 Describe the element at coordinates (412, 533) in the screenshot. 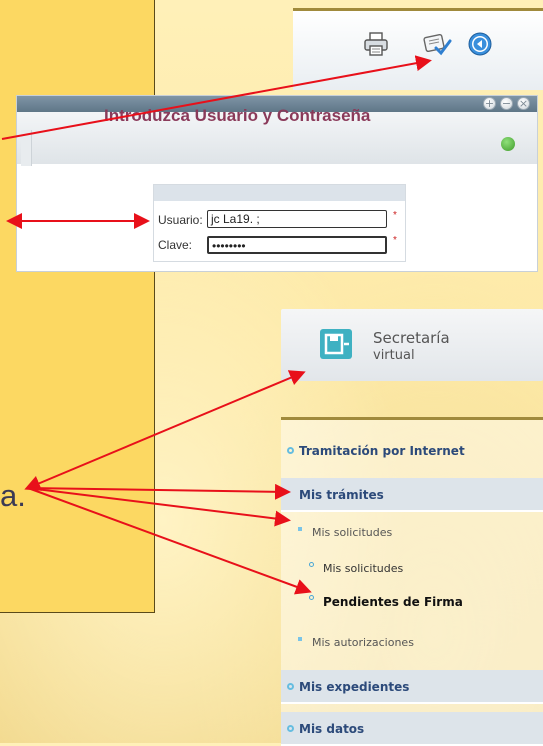

I see `menu-item-mis-solicitudes-parent: Mis solicitudes` at that location.